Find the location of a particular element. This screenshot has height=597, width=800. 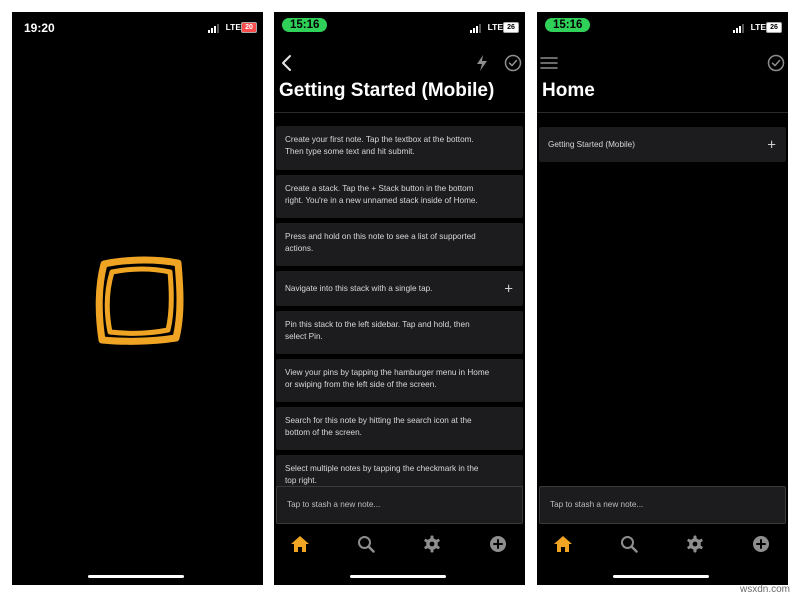

back-button is located at coordinates (287, 63).